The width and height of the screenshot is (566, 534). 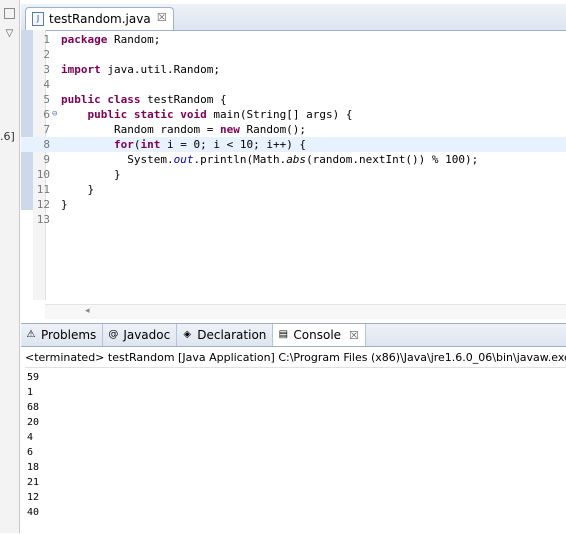 What do you see at coordinates (293, 204) in the screenshot?
I see `code-line: 12}` at bounding box center [293, 204].